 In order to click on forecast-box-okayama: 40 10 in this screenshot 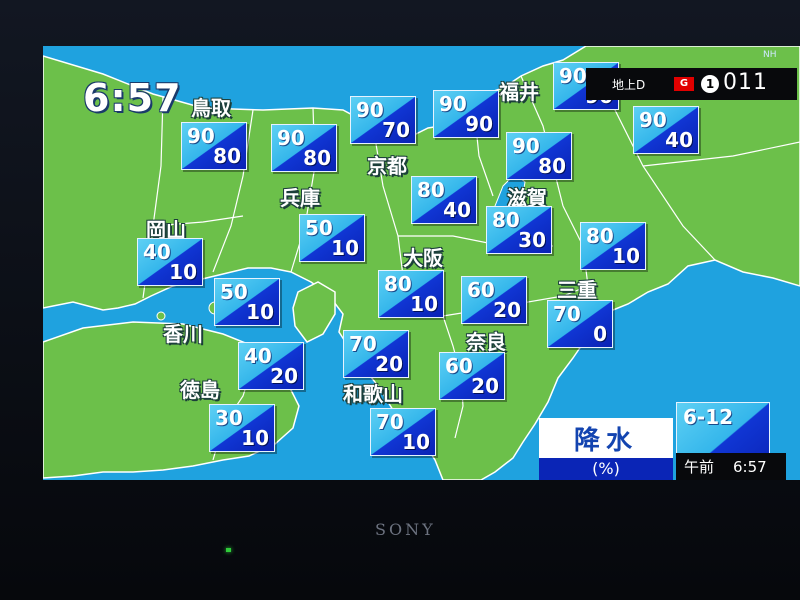, I will do `click(170, 262)`.